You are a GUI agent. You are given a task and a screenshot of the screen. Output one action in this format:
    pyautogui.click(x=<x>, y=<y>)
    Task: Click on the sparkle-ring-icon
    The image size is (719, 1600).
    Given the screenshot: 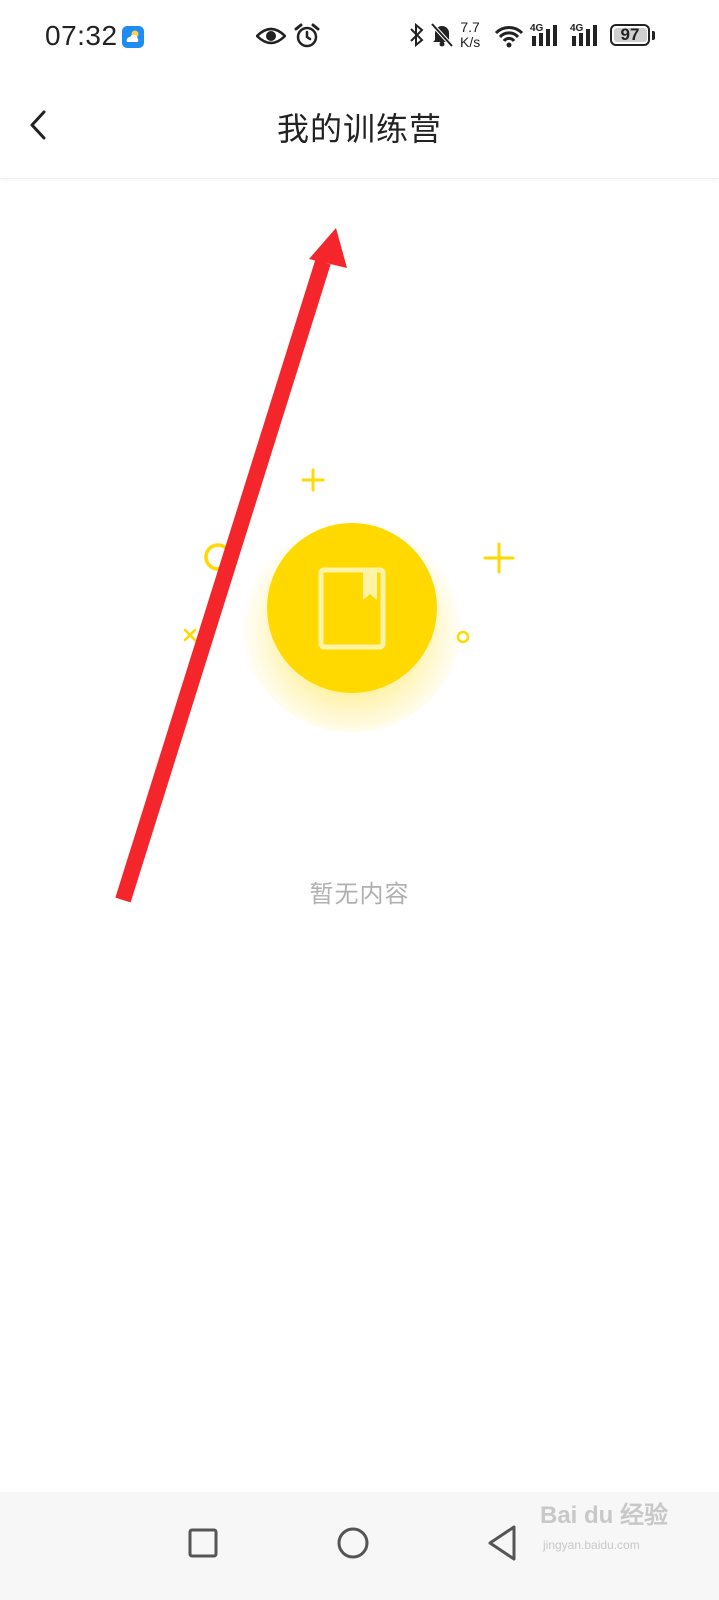 What is the action you would take?
    pyautogui.click(x=218, y=557)
    